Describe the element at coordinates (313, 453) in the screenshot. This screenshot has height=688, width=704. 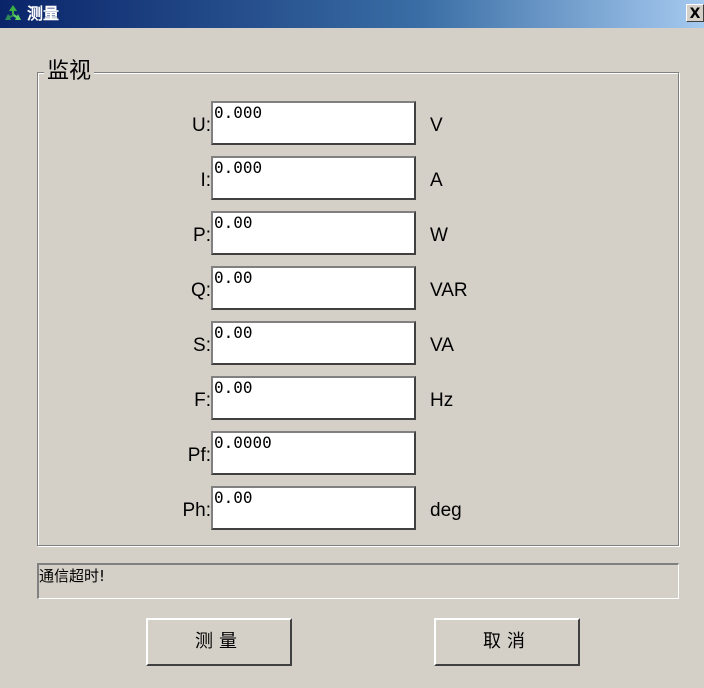
I see `measurement-field-pf: 0.0000` at that location.